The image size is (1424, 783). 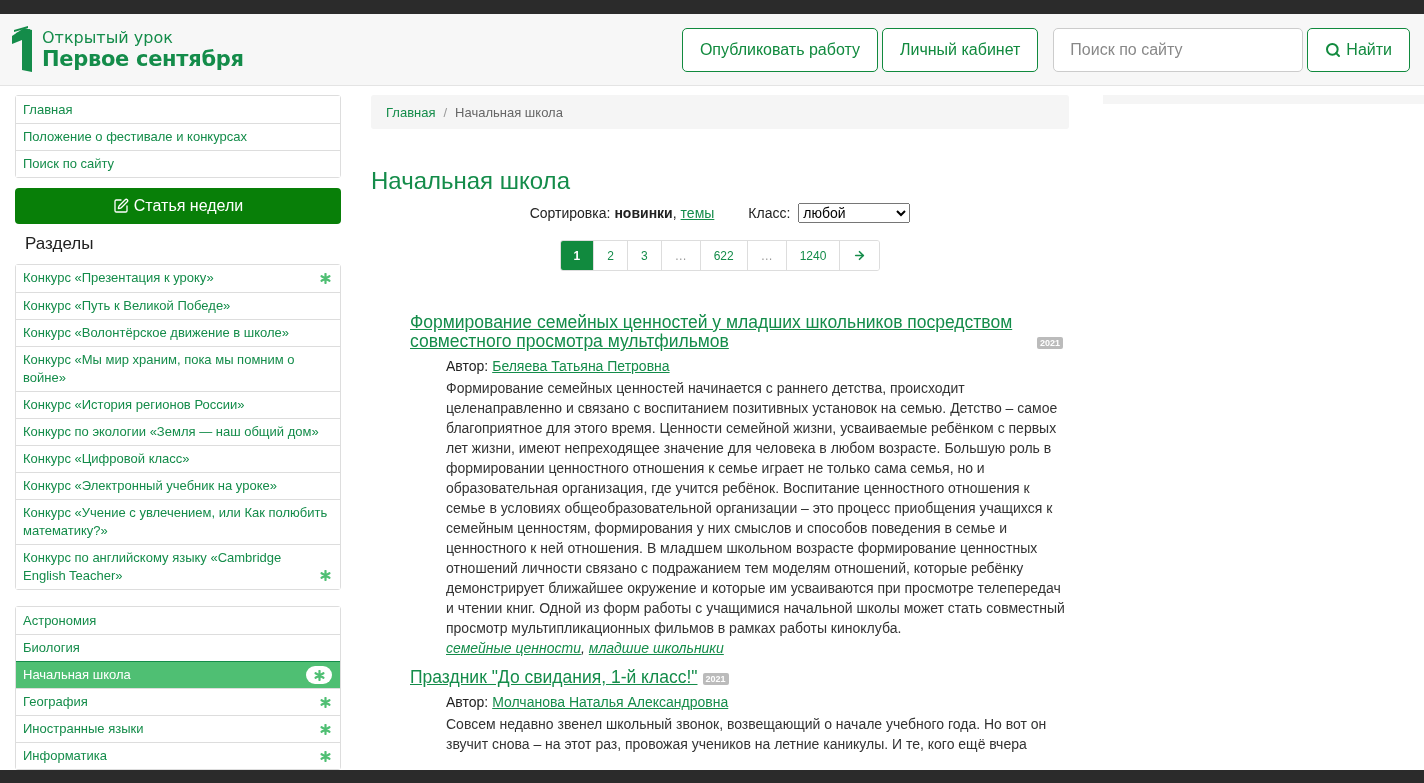 What do you see at coordinates (178, 206) in the screenshot?
I see `article-of-week-button: Статья недели` at bounding box center [178, 206].